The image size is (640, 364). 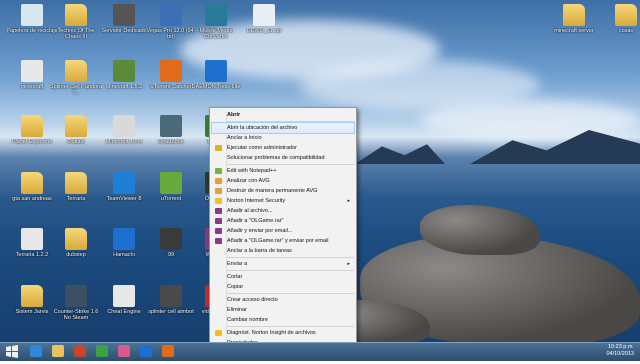 I want to click on desktop-icon-label: Minecraft 1.6.4, so click(x=124, y=142).